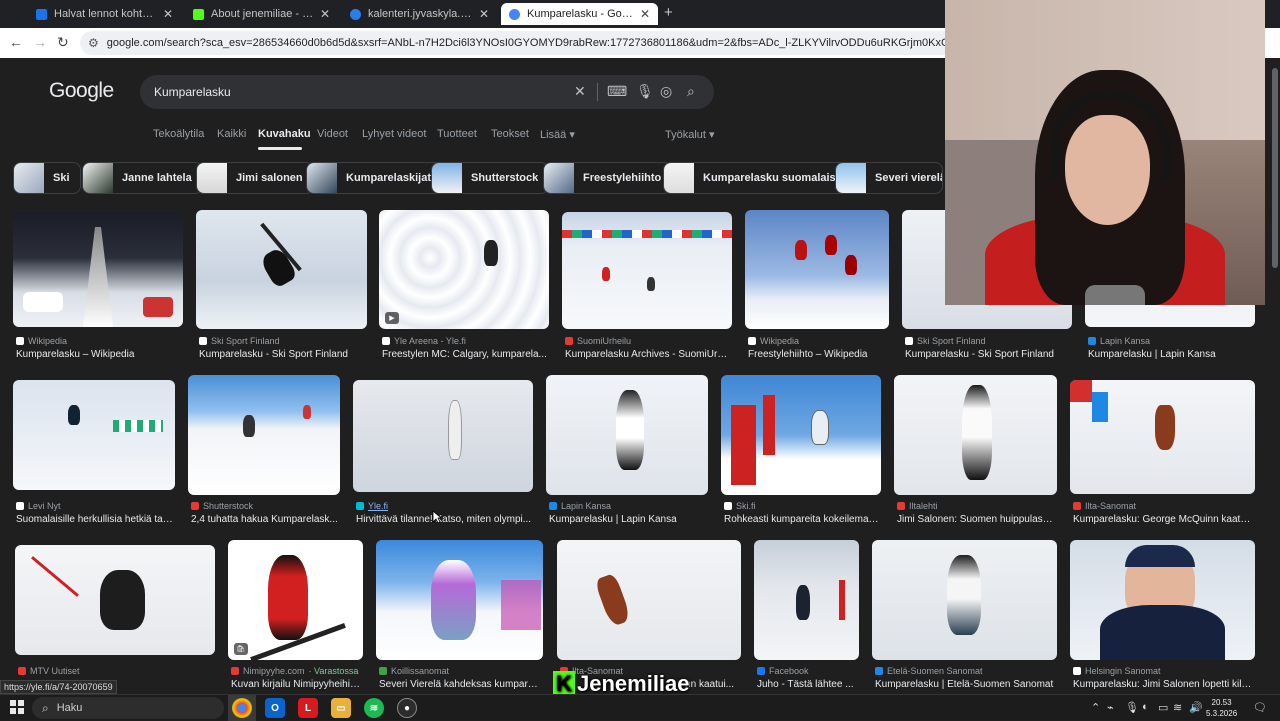 This screenshot has width=1280, height=721. What do you see at coordinates (818, 354) in the screenshot?
I see `result-caption: Freestylehiihto – Wikipedia` at bounding box center [818, 354].